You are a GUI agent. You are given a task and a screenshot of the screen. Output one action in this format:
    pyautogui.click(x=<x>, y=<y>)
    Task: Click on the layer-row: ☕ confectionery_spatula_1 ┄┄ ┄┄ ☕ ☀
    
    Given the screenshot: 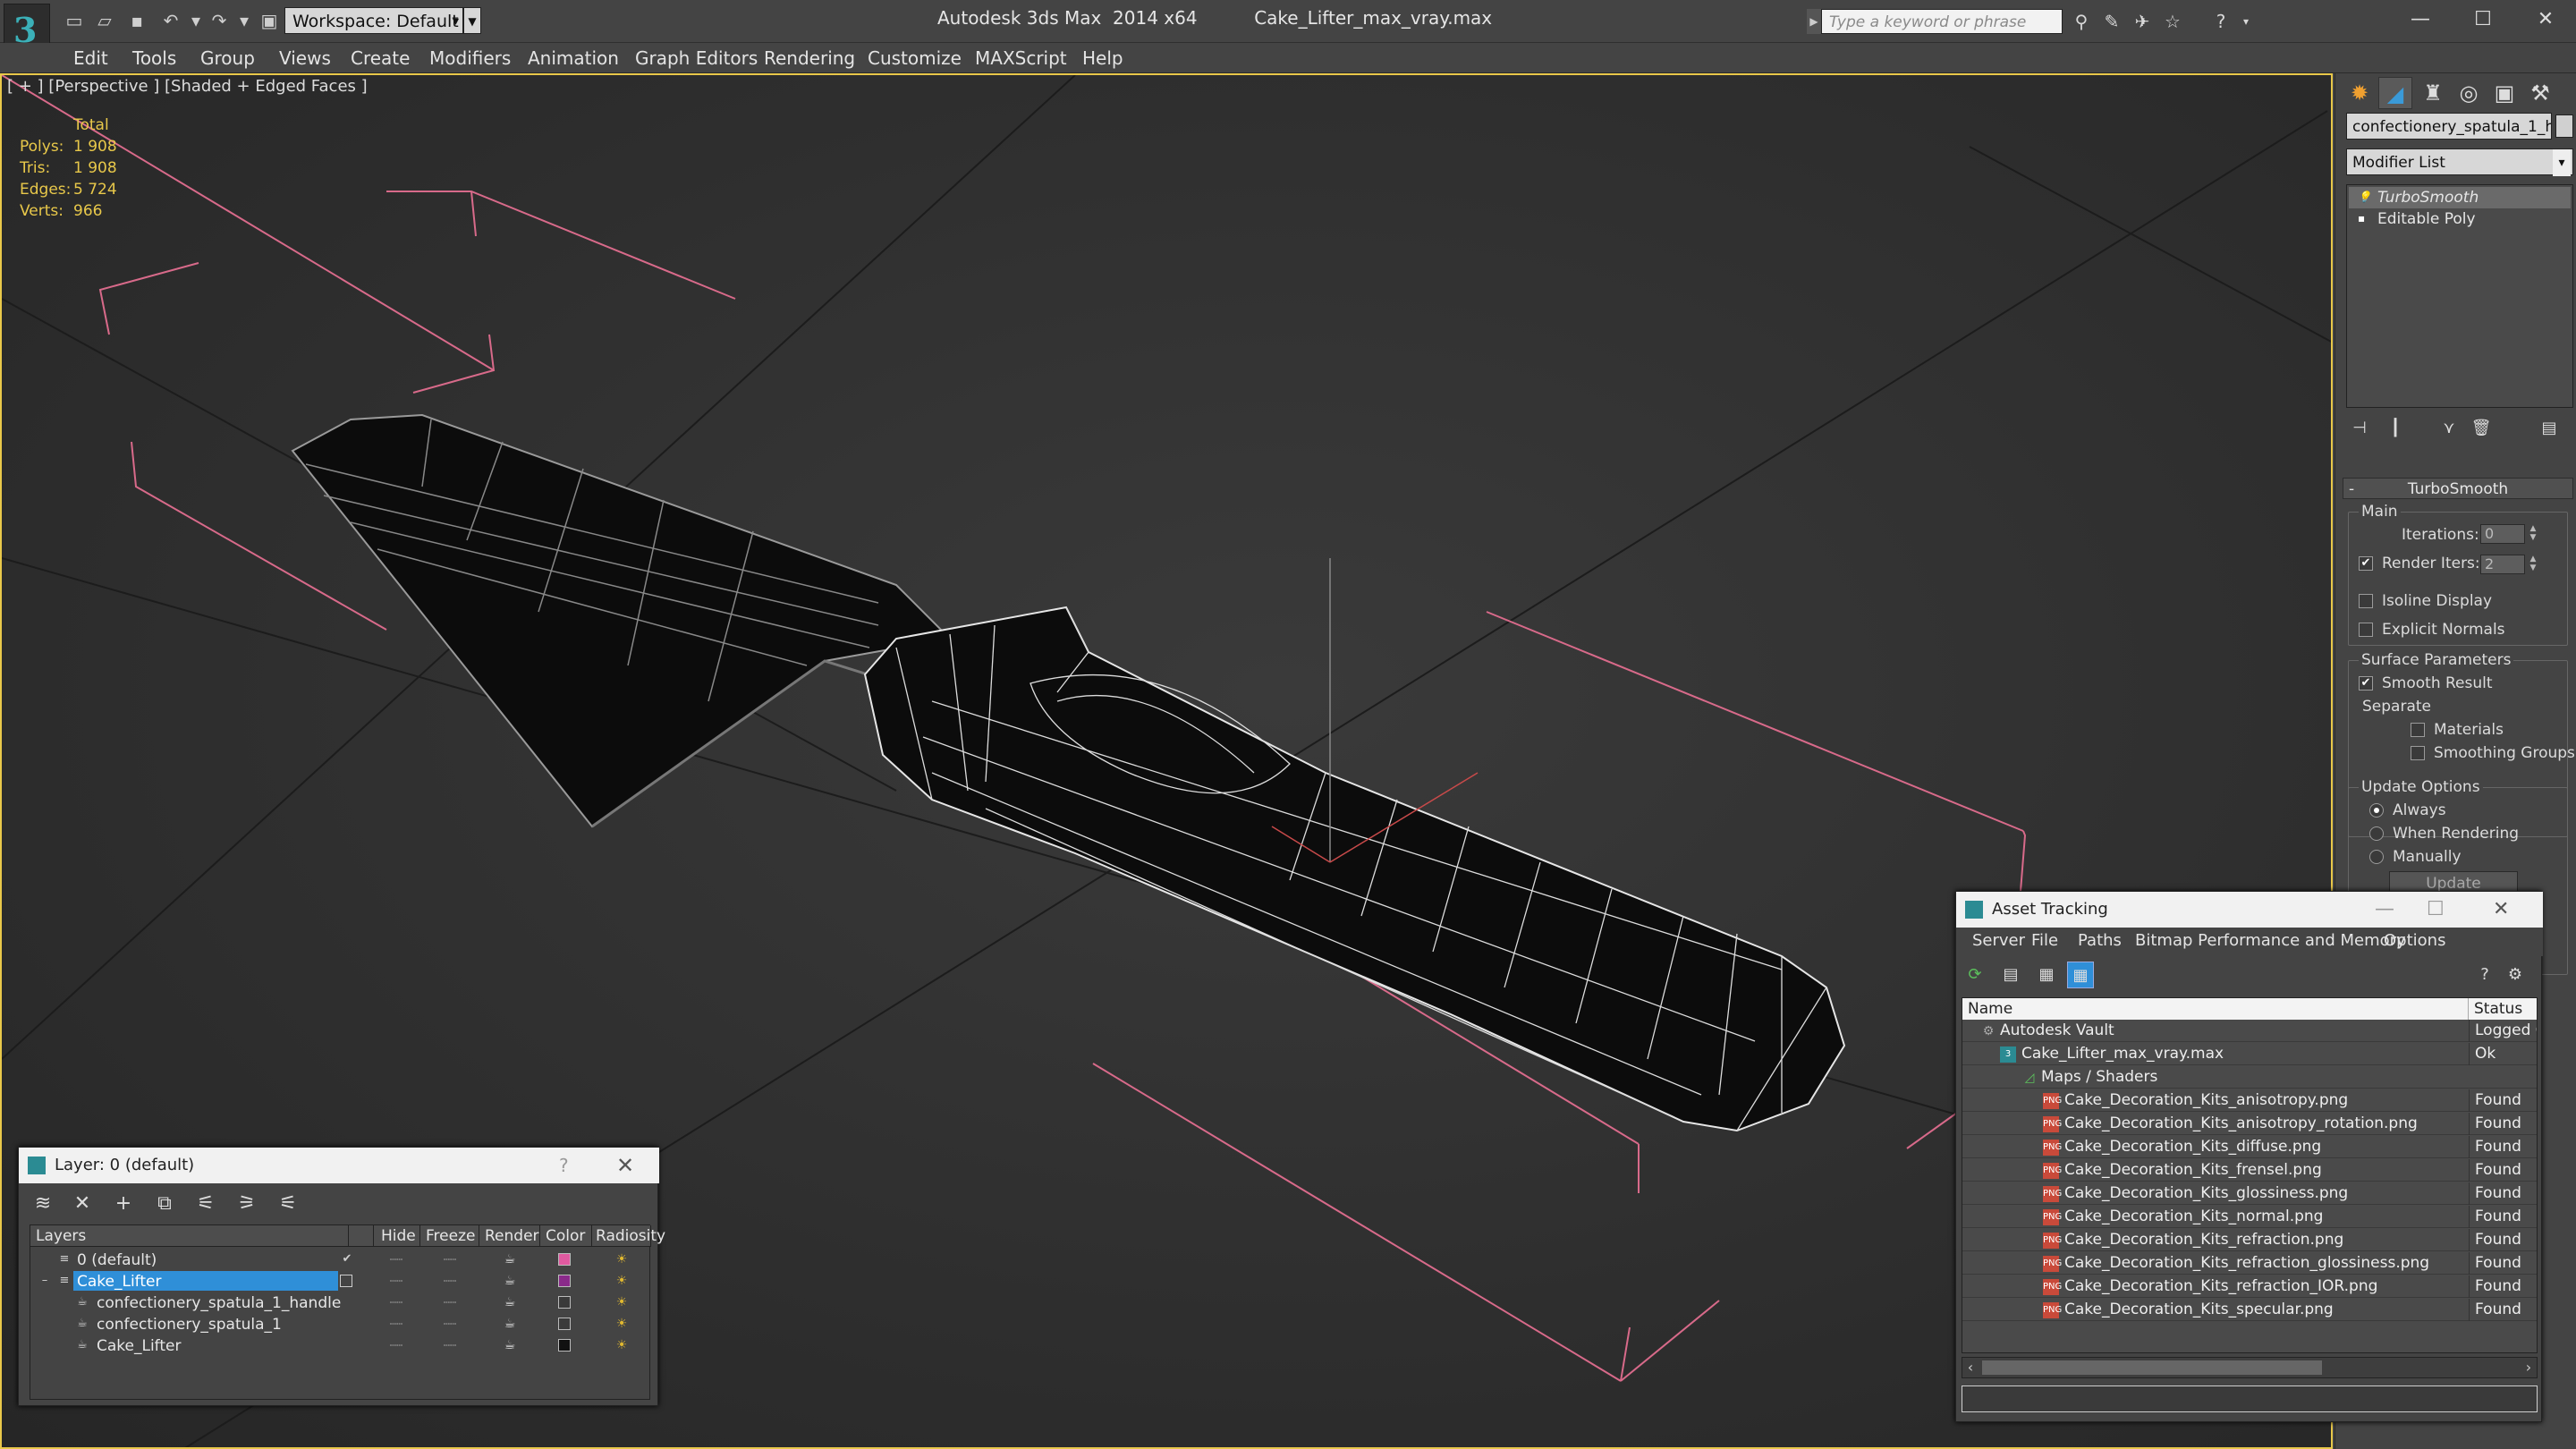 What is the action you would take?
    pyautogui.click(x=340, y=1324)
    